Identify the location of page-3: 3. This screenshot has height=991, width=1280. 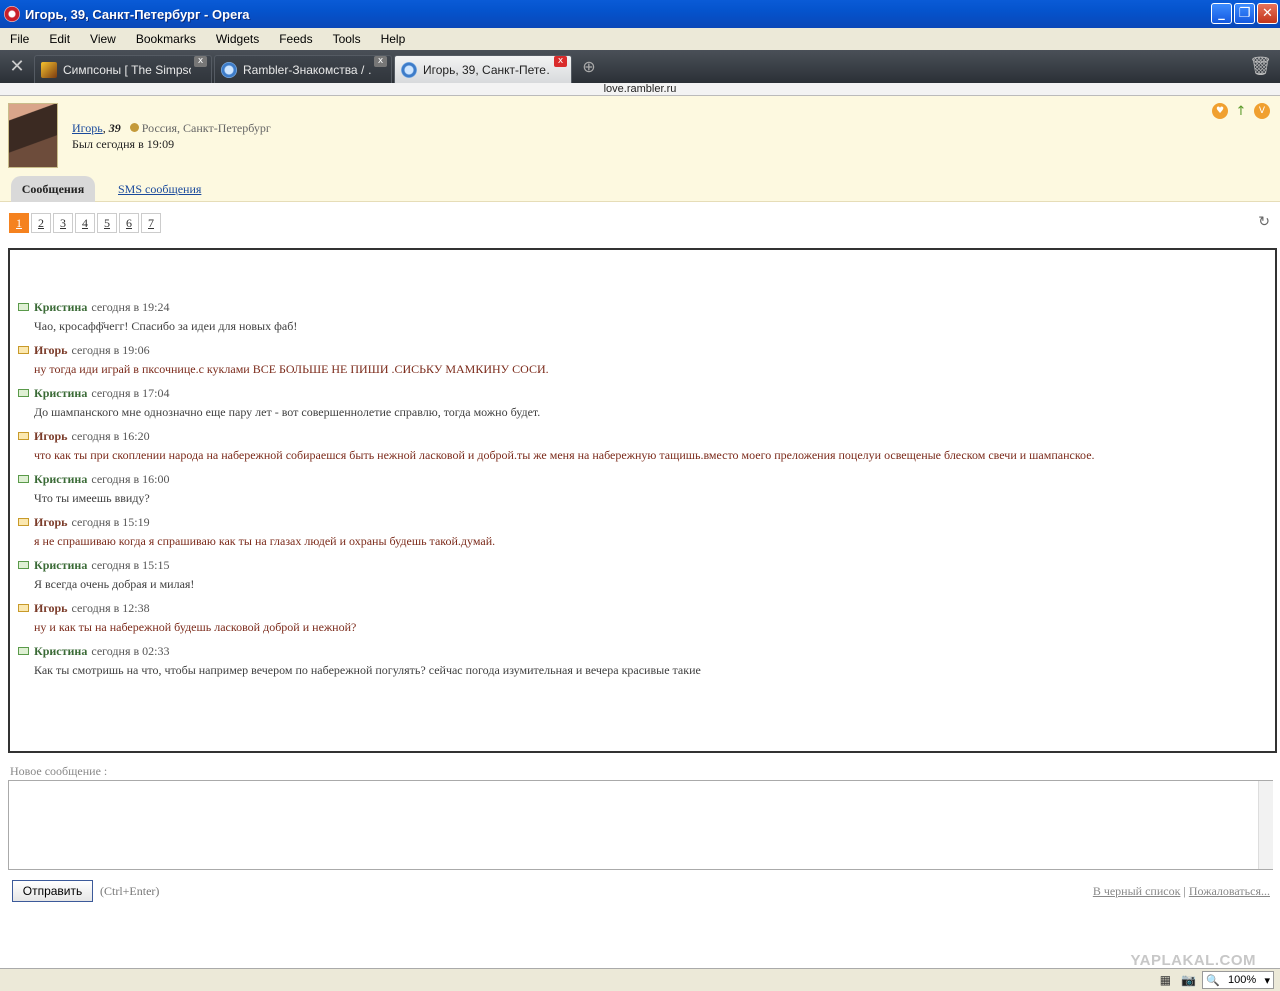
(63, 223).